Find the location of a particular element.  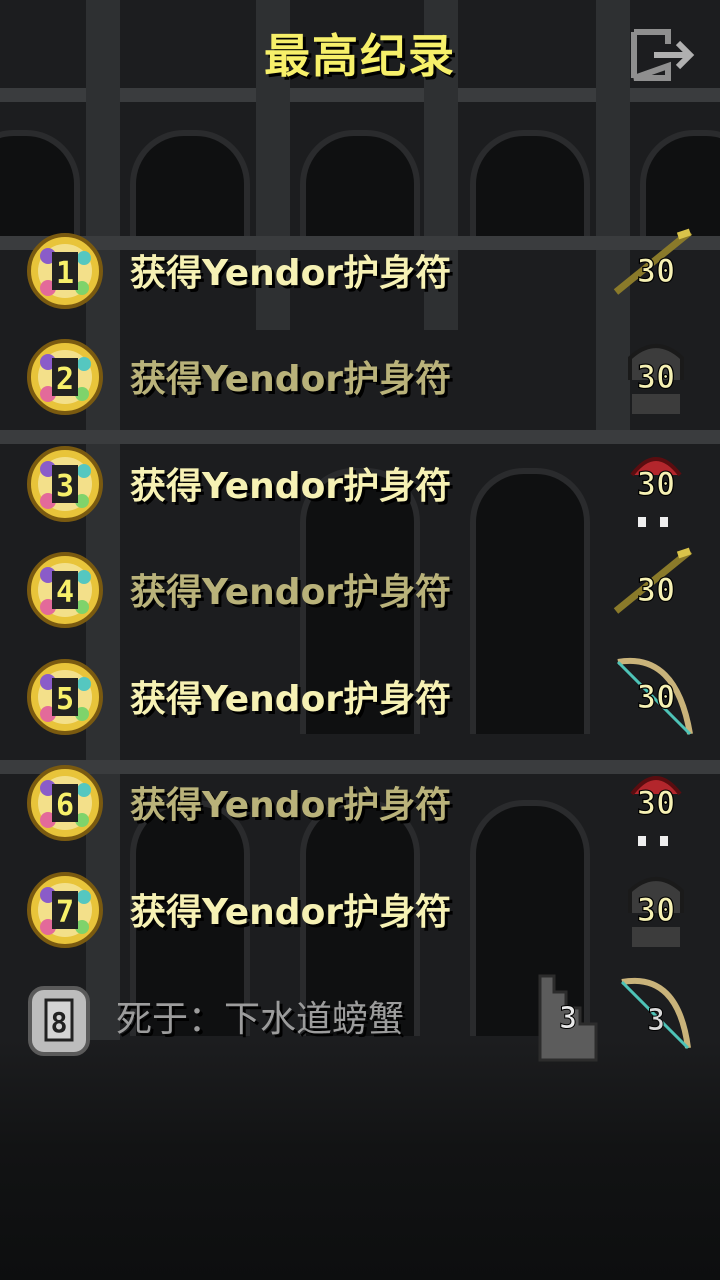

amulet-medal-icon: 2 is located at coordinates (65, 377).